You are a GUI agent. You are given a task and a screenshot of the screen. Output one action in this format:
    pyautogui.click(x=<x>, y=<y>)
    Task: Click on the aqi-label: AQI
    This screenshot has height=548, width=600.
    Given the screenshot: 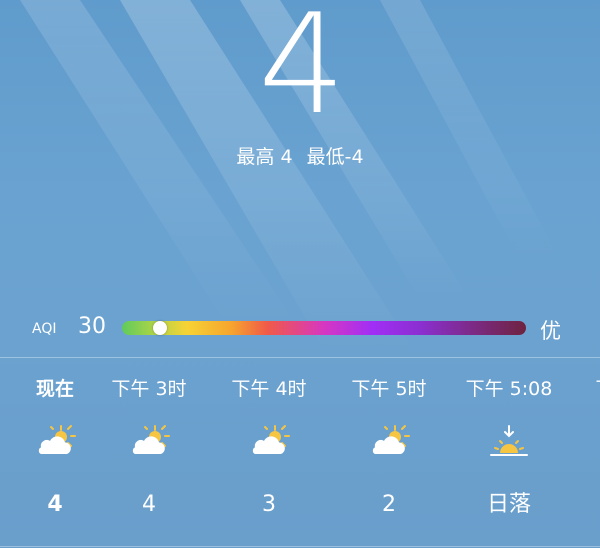 What is the action you would take?
    pyautogui.click(x=44, y=329)
    